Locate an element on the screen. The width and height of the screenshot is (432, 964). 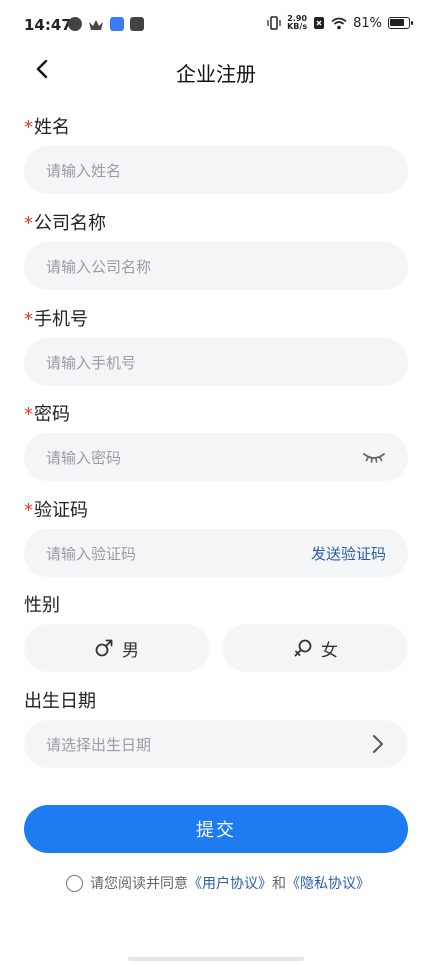
company-label-text: 公司名称 is located at coordinates (70, 223).